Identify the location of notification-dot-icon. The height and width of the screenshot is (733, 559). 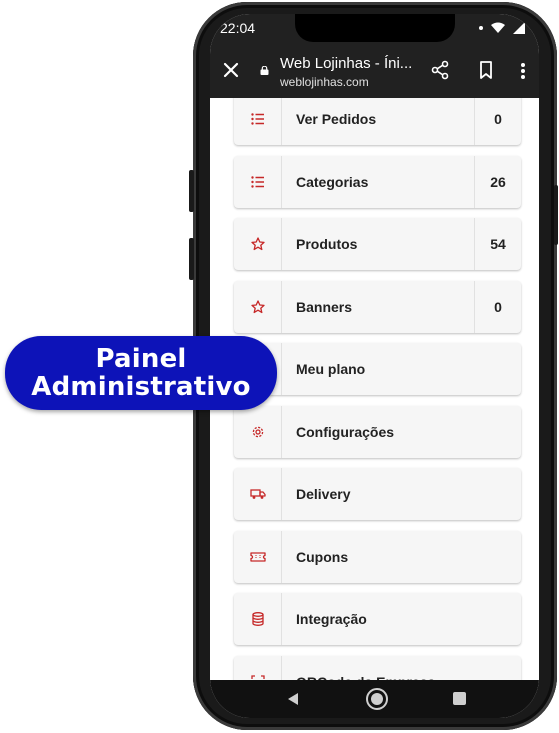
(481, 28).